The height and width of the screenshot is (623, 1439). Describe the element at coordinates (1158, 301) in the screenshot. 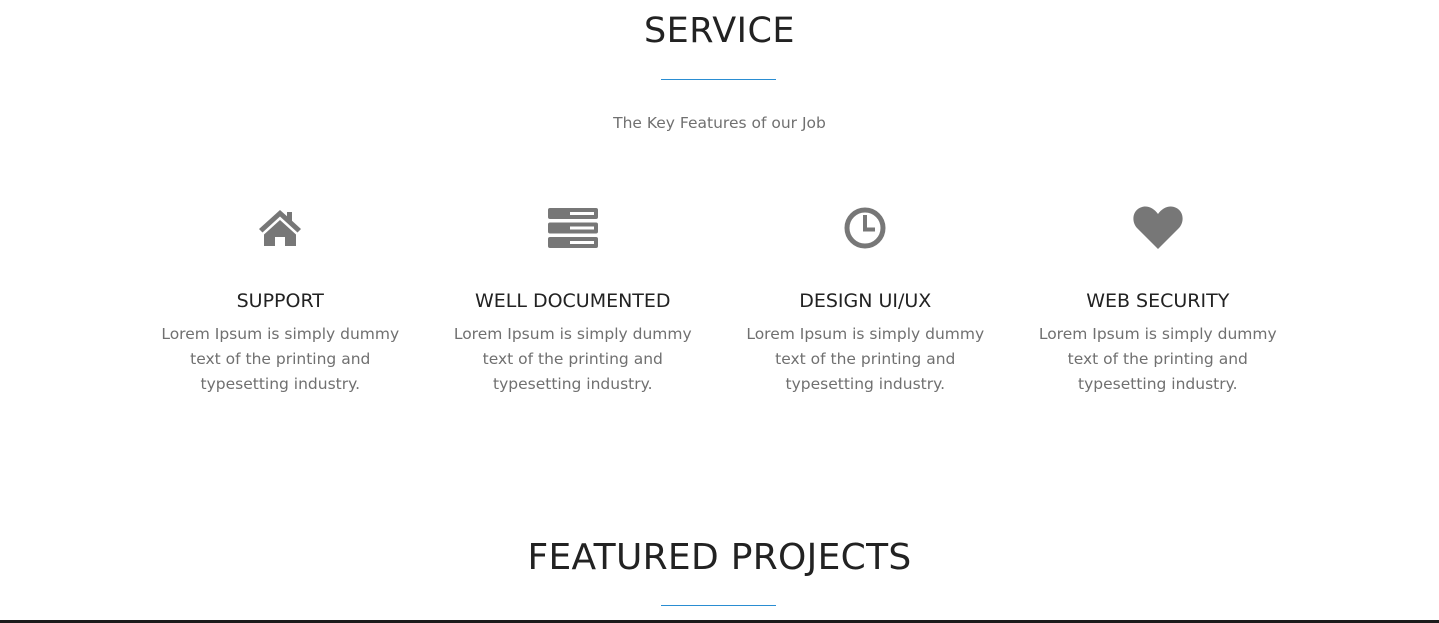

I see `feature-title: WEB SECURITY` at that location.